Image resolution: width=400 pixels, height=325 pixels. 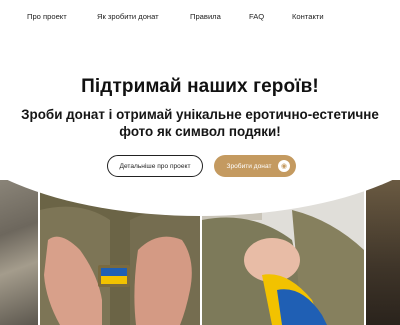 What do you see at coordinates (200, 86) in the screenshot?
I see `page-title: Підтримай наших героїв!` at bounding box center [200, 86].